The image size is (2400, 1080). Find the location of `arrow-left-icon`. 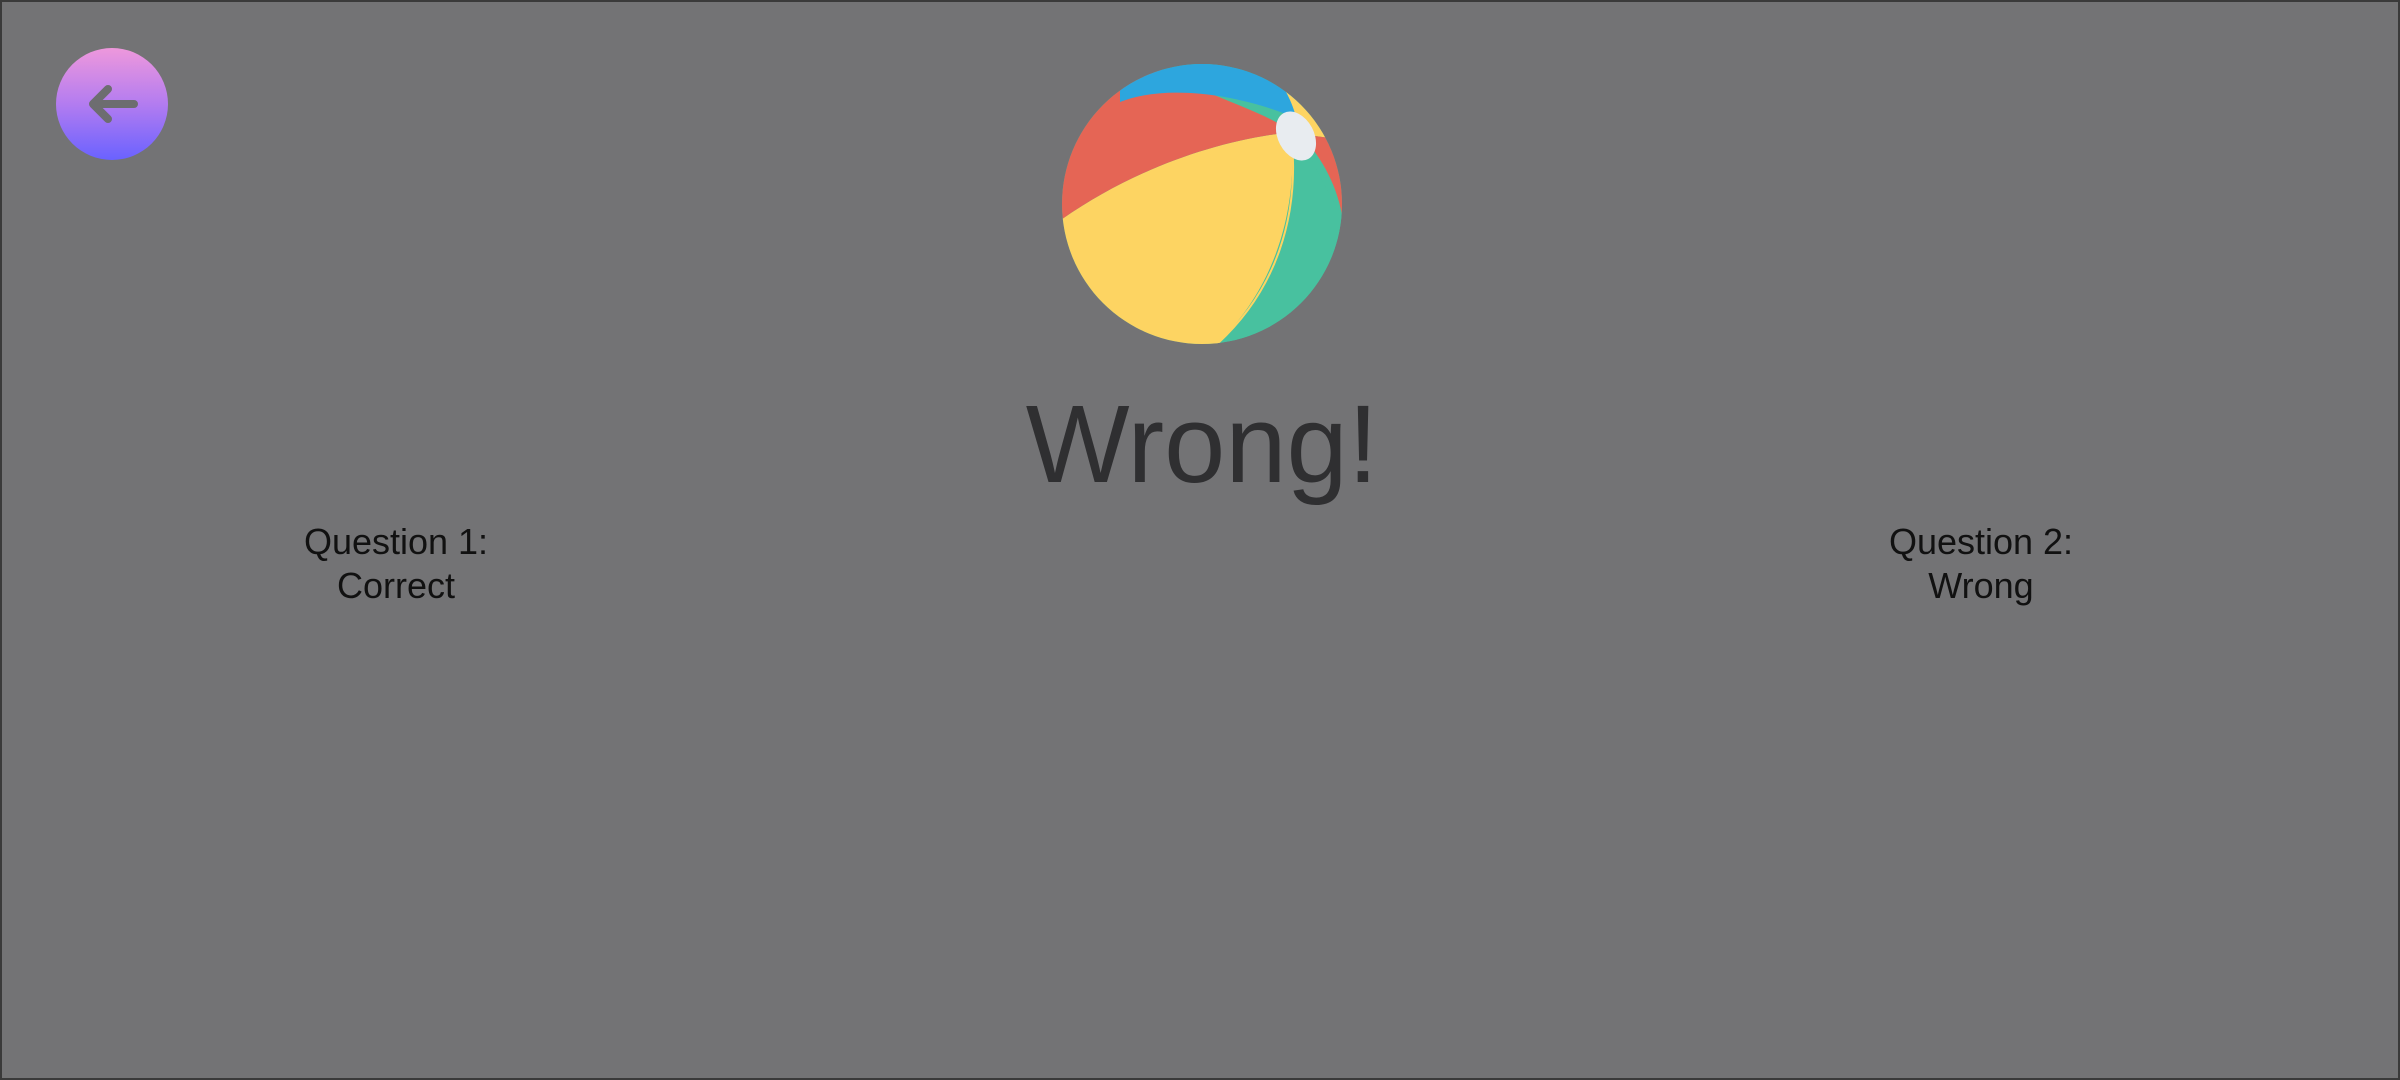

arrow-left-icon is located at coordinates (113, 104).